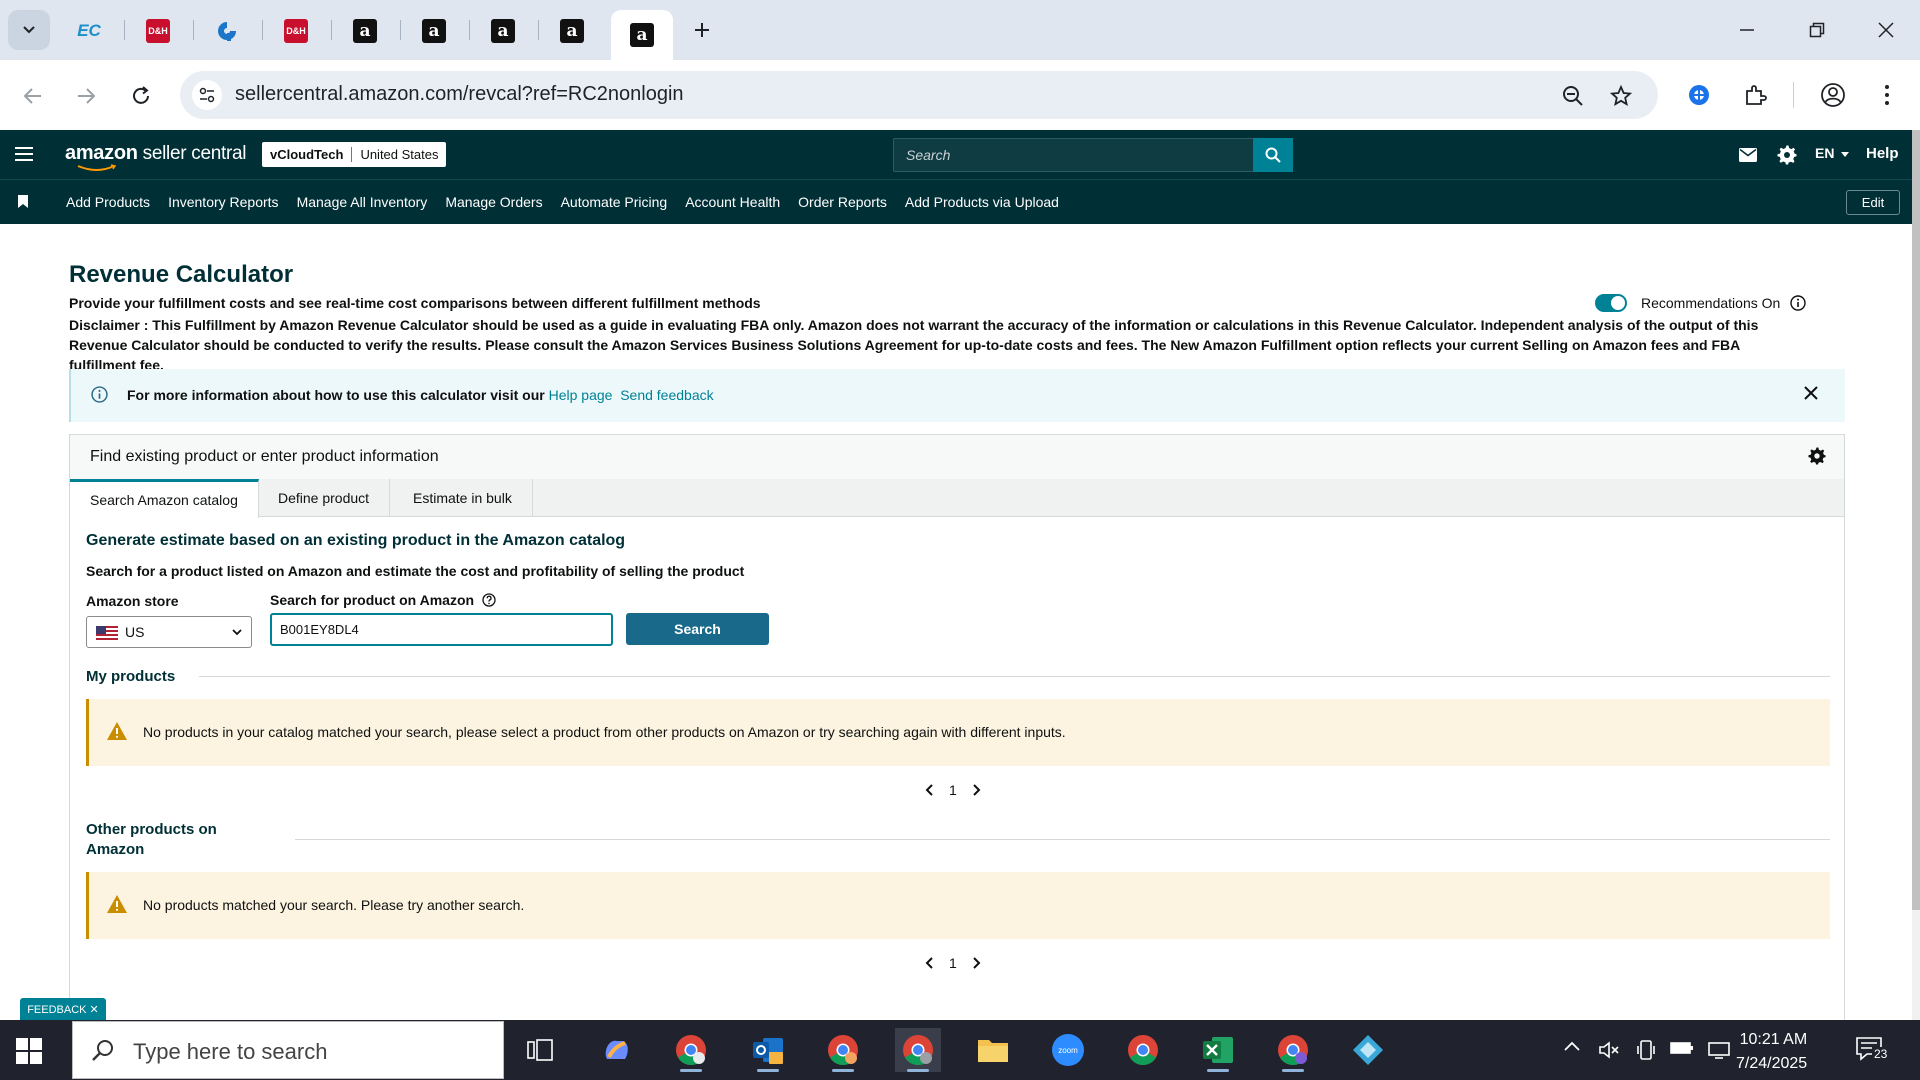 The height and width of the screenshot is (1080, 1920). Describe the element at coordinates (296, 31) in the screenshot. I see `browser-tab-4: D&H` at that location.